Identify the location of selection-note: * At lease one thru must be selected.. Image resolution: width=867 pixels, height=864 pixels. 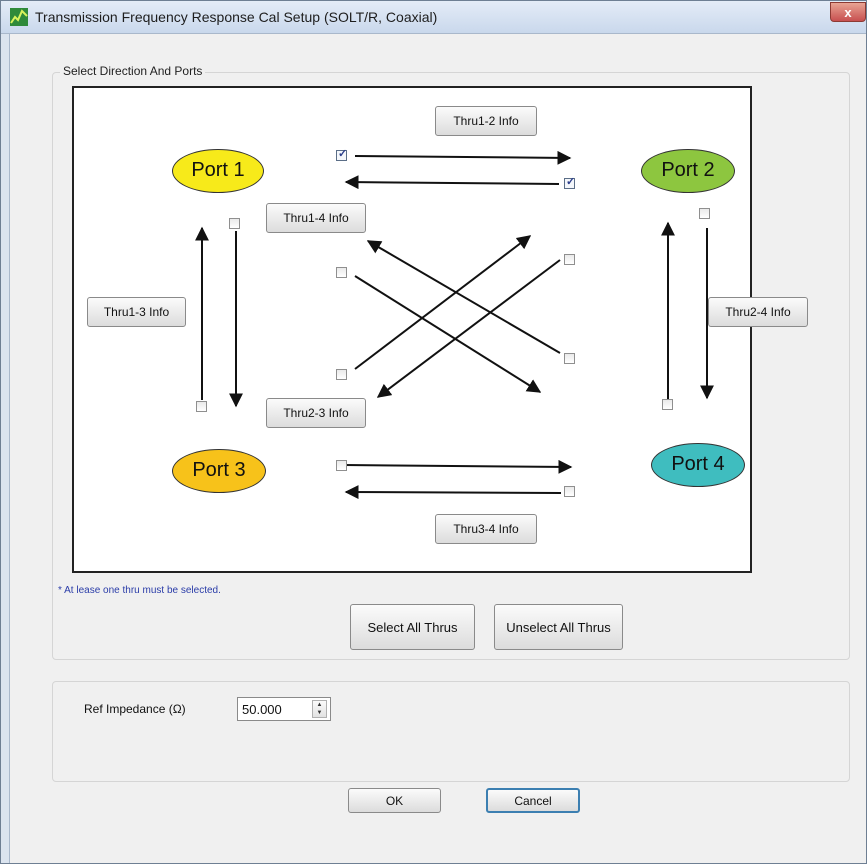
(139, 590).